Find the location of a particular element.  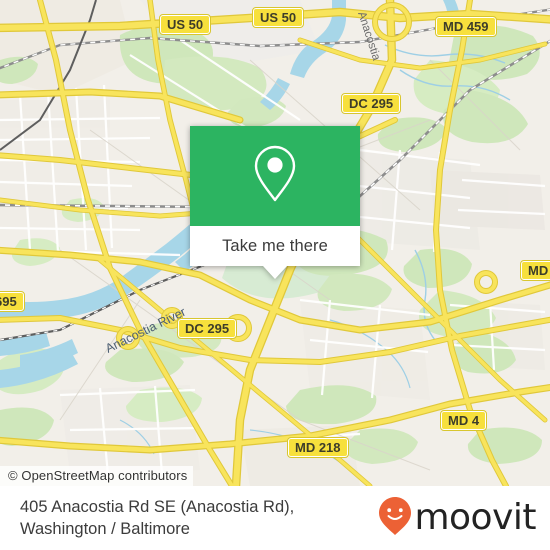

highway-shield-md218: MD 218 is located at coordinates (318, 447).